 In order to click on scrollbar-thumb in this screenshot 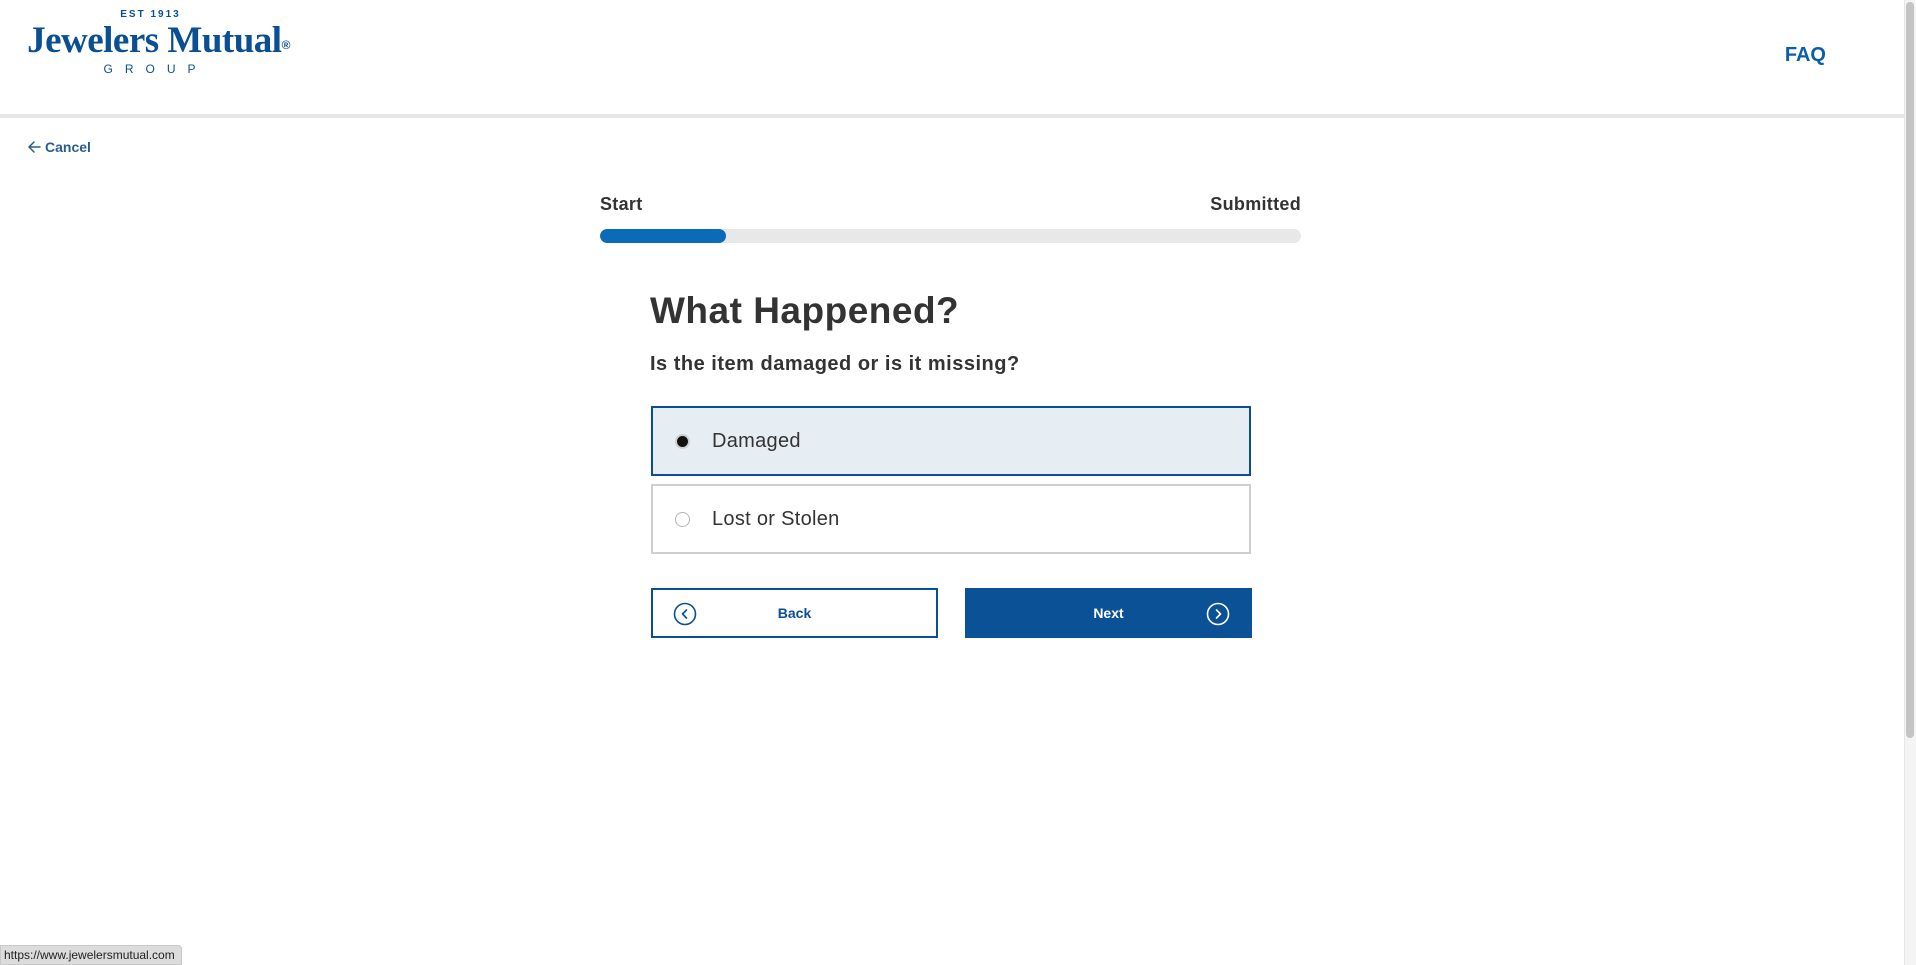, I will do `click(1910, 370)`.